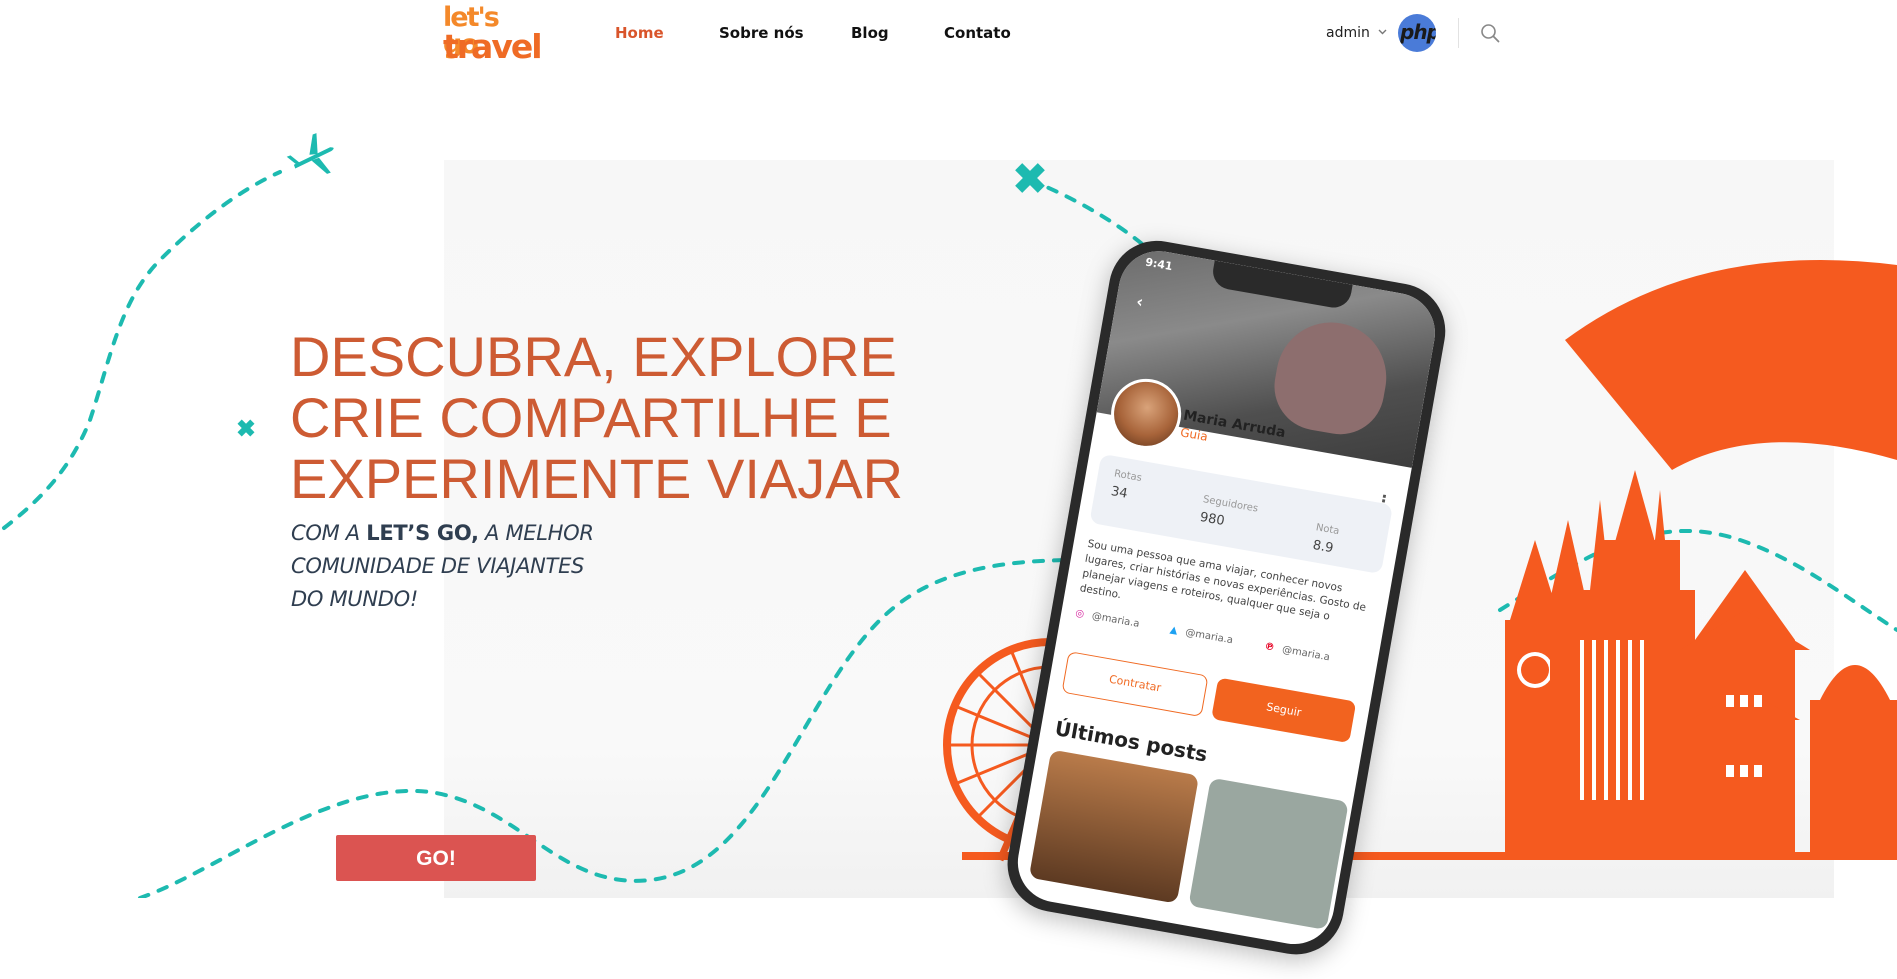 Image resolution: width=1897 pixels, height=979 pixels. Describe the element at coordinates (1157, 491) in the screenshot. I see `stat-routes: Rotas 34` at that location.